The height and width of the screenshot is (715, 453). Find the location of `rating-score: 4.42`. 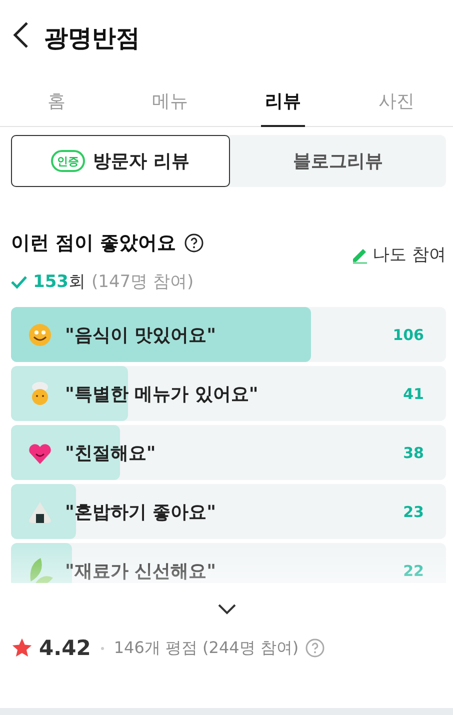

rating-score: 4.42 is located at coordinates (65, 648).